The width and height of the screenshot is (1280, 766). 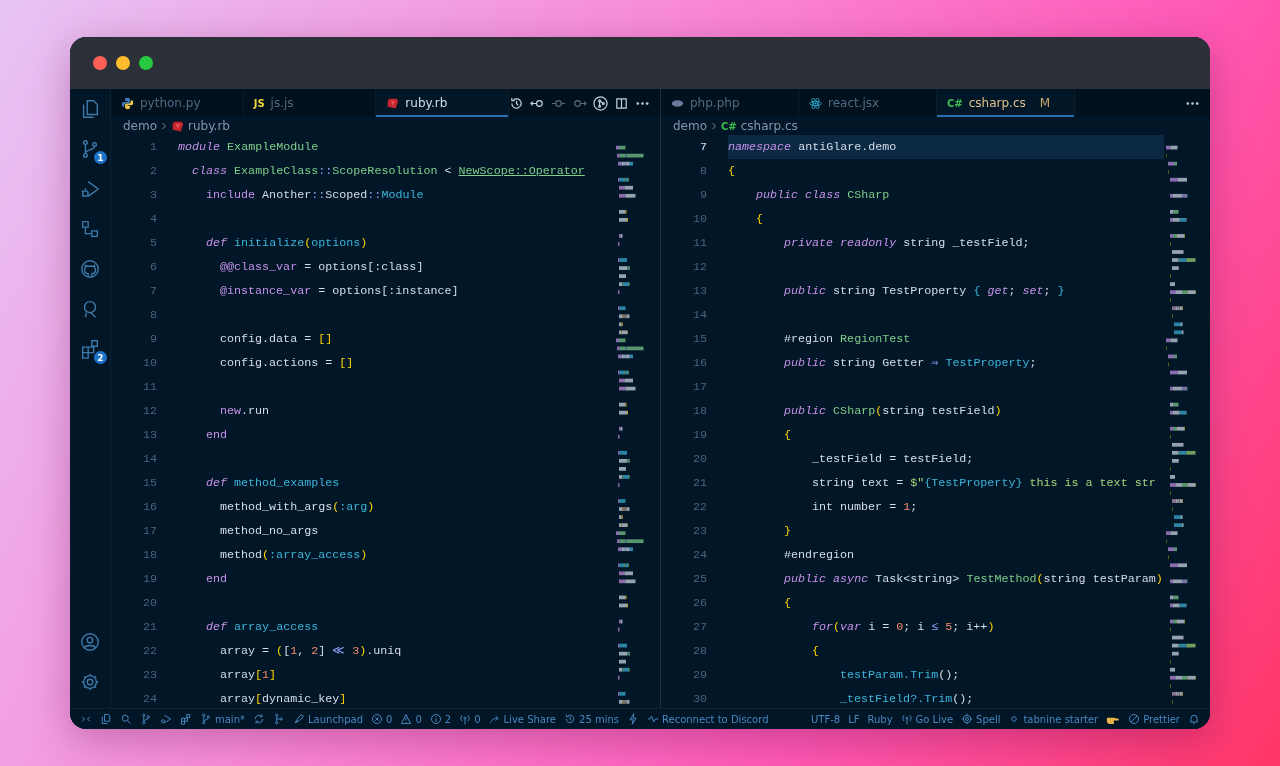 I want to click on status-bar-item: main*, so click(x=222, y=719).